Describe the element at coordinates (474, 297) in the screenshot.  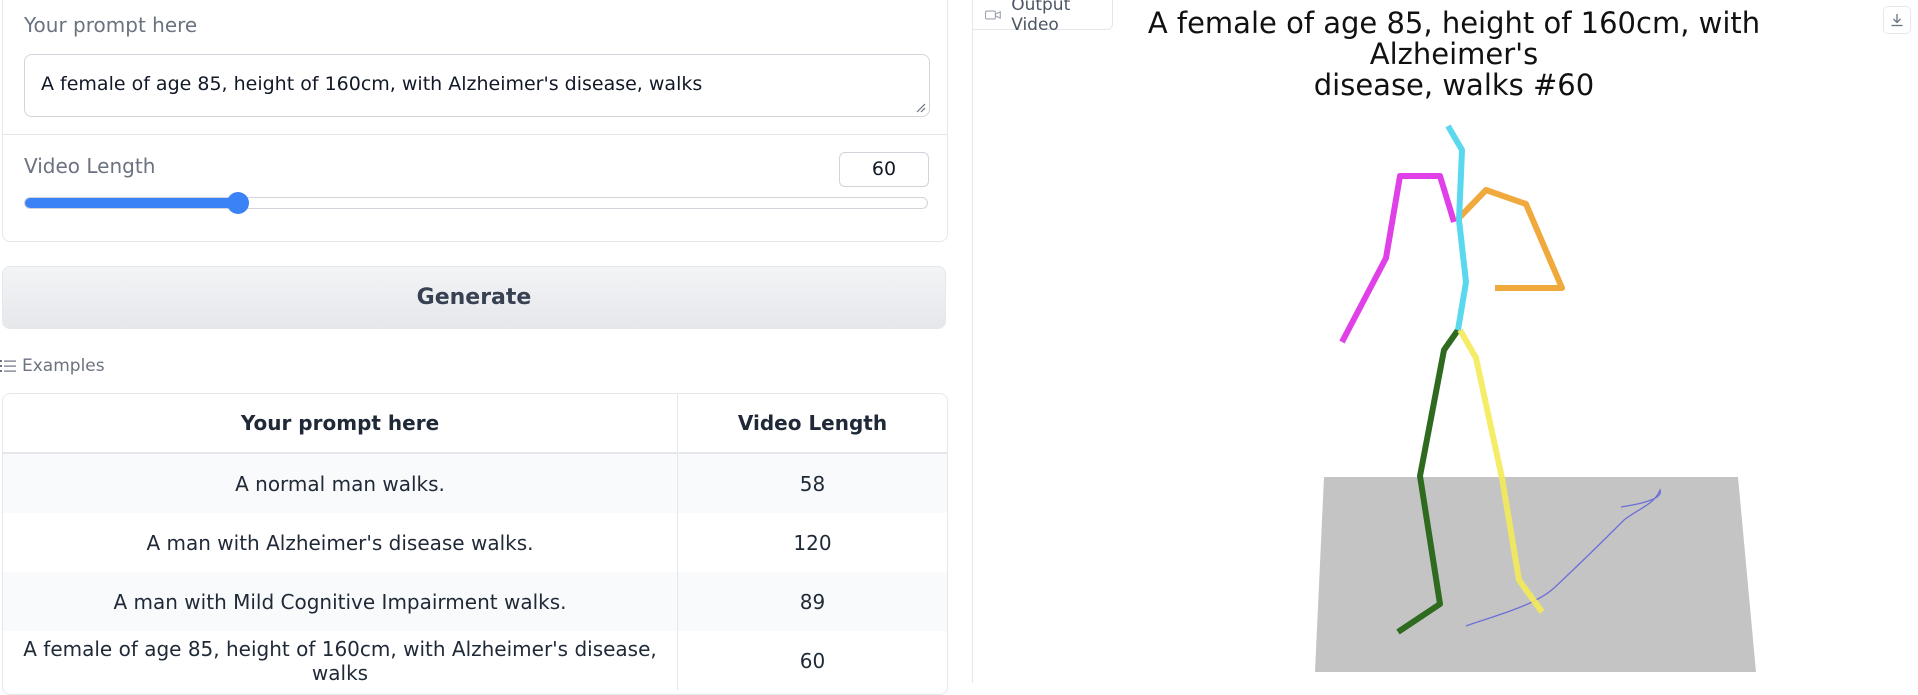
I see `generate-button: Generate` at that location.